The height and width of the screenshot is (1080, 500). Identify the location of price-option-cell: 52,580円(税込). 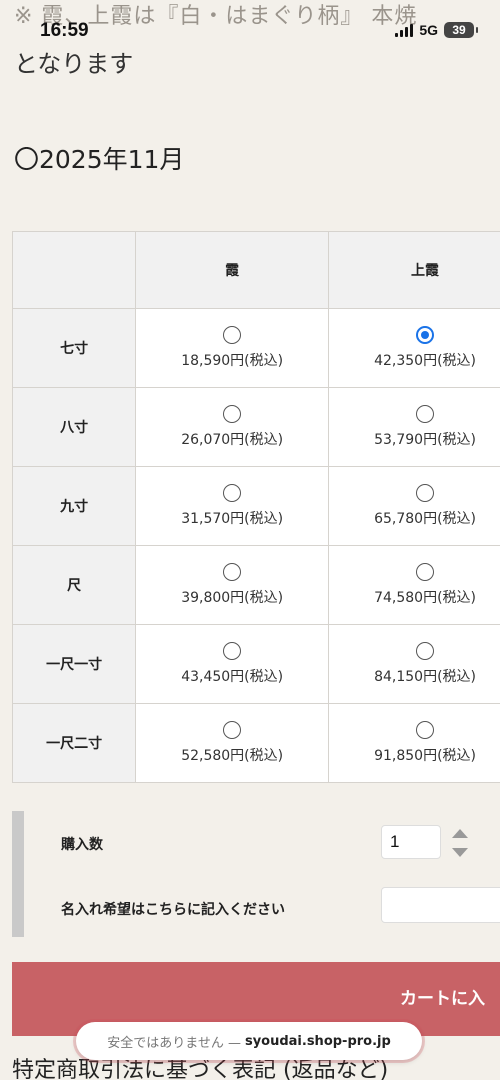
(232, 743).